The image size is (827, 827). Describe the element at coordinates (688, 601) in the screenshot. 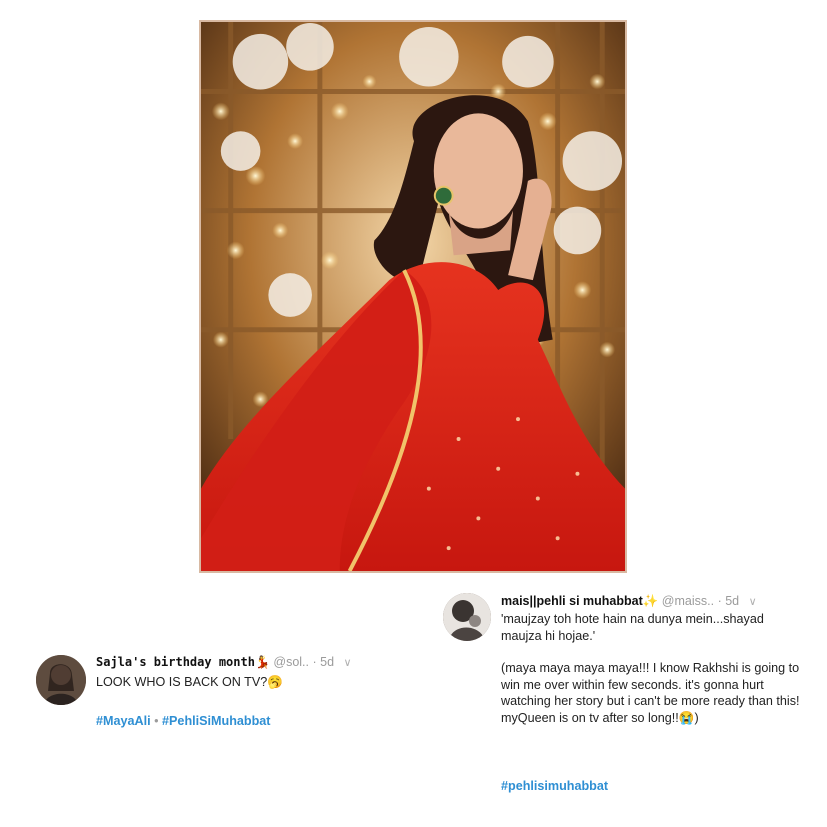

I see `handle: @maiss..` at that location.